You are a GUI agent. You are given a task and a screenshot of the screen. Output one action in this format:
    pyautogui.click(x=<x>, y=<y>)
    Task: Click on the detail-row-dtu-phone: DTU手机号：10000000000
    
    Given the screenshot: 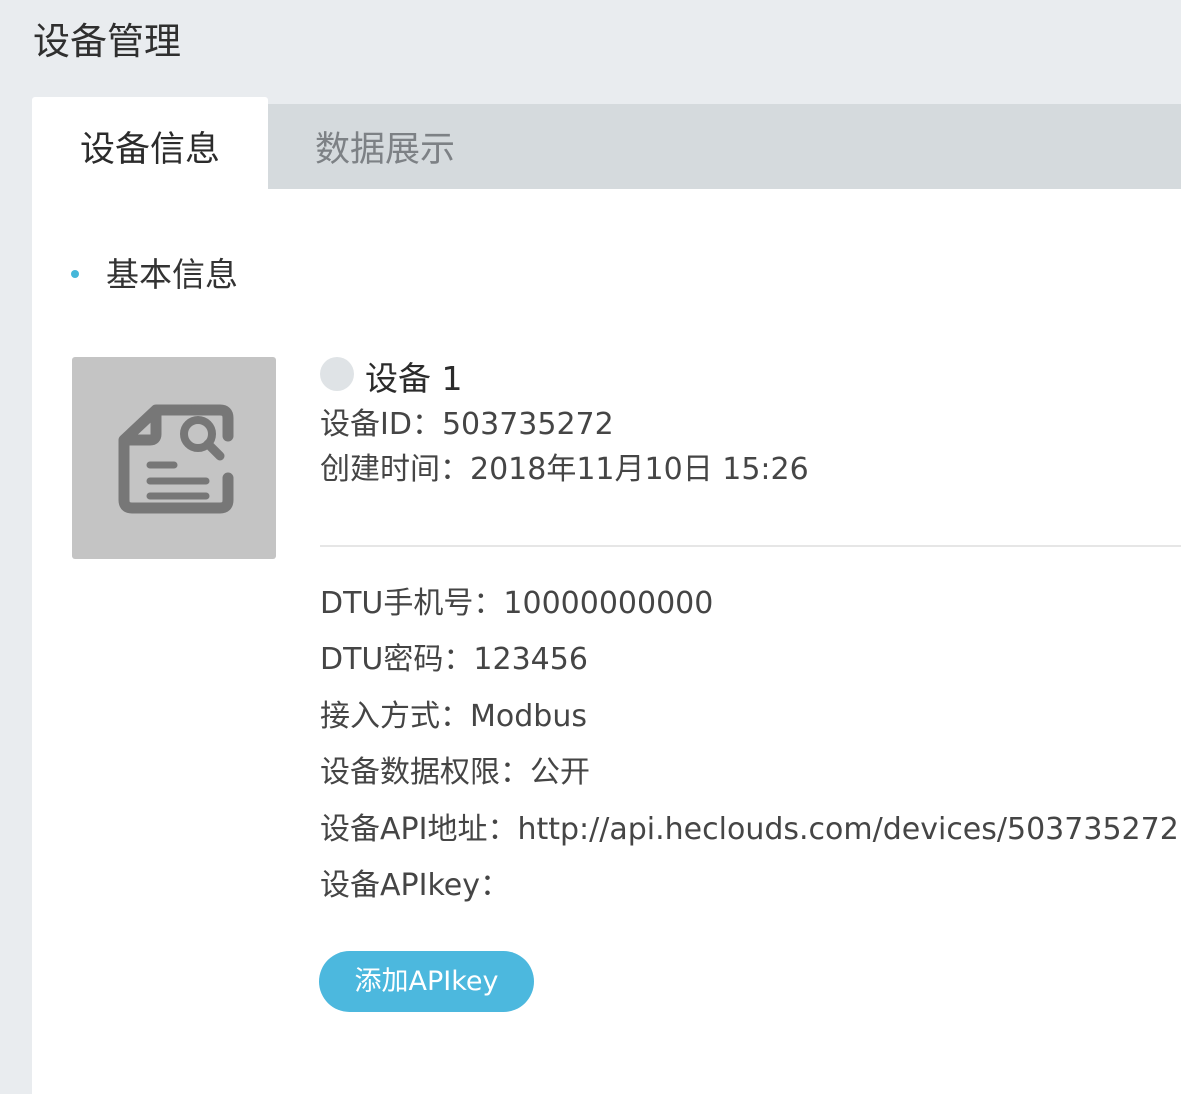 What is the action you would take?
    pyautogui.click(x=516, y=604)
    